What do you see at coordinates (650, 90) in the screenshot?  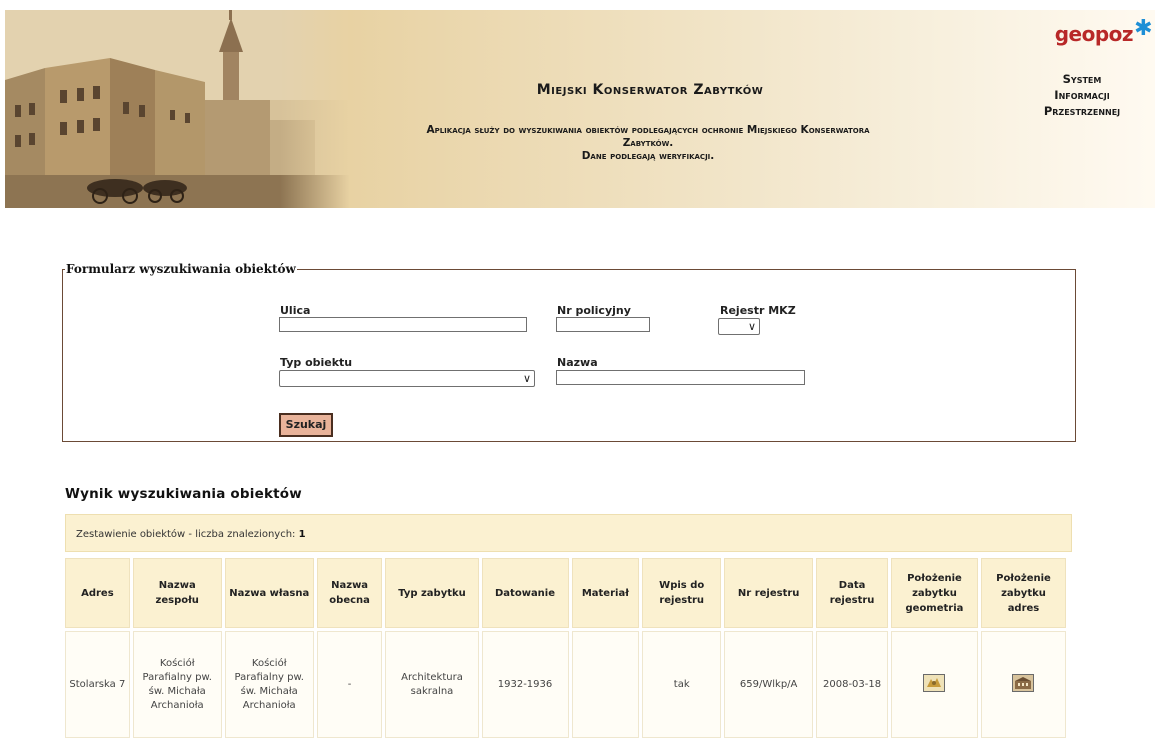 I see `page-title: Miejski Konserwator Zabytków` at bounding box center [650, 90].